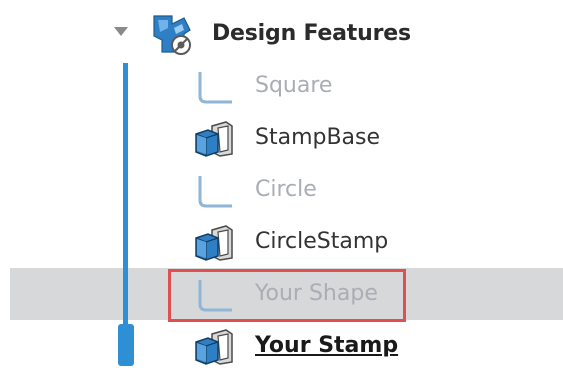  What do you see at coordinates (357, 86) in the screenshot?
I see `tree-item-square: Square` at bounding box center [357, 86].